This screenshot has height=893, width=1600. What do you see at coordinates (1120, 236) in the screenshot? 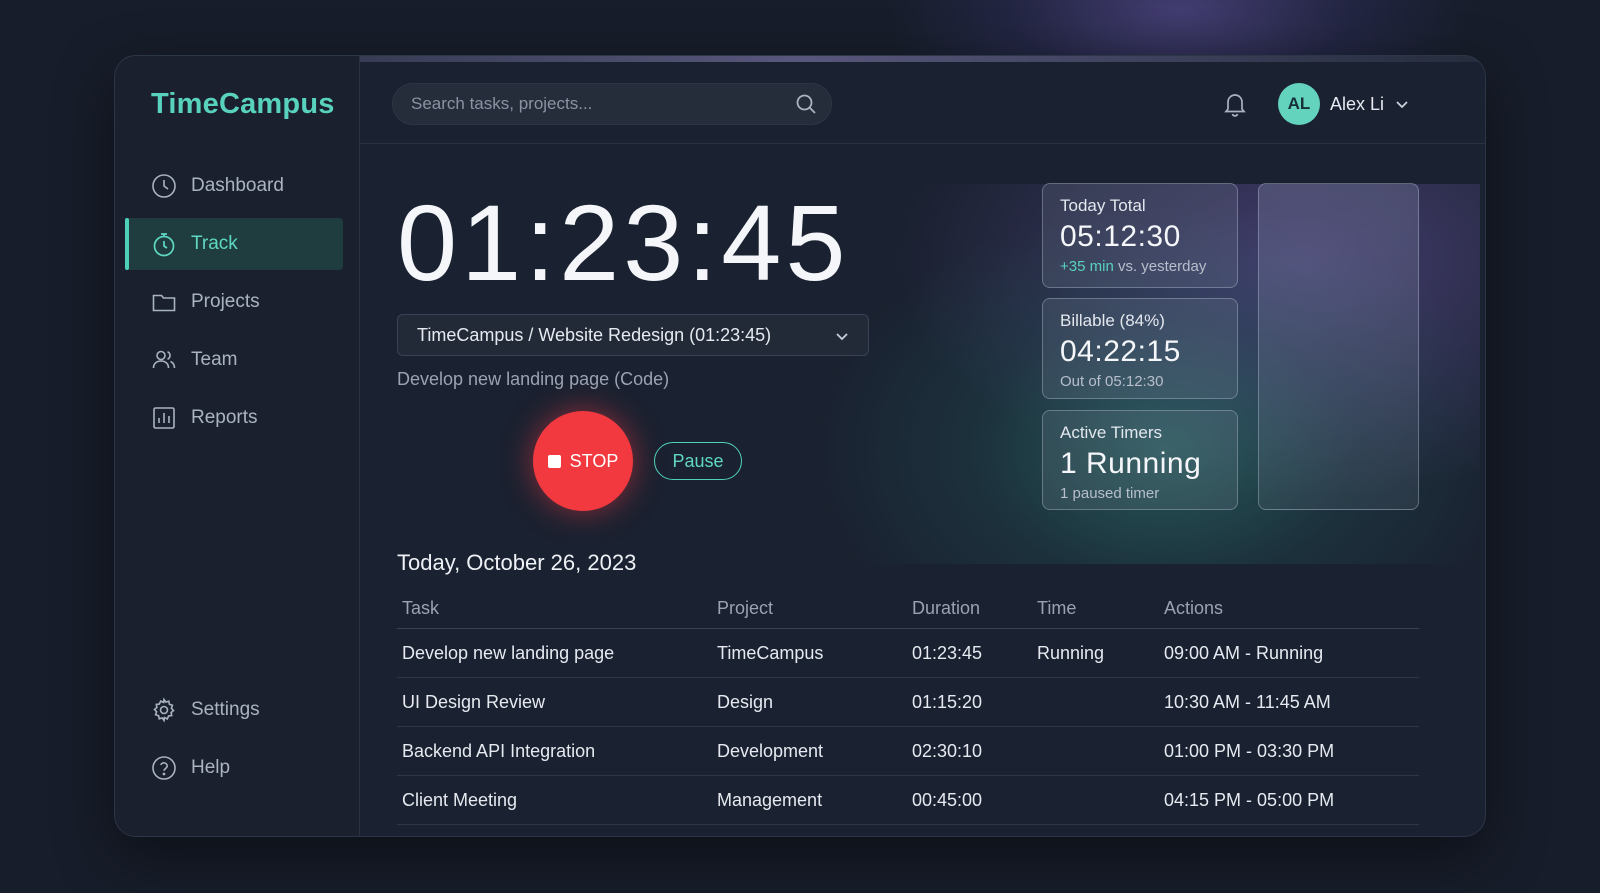
I see `today-total-value: 05:12:30` at bounding box center [1120, 236].